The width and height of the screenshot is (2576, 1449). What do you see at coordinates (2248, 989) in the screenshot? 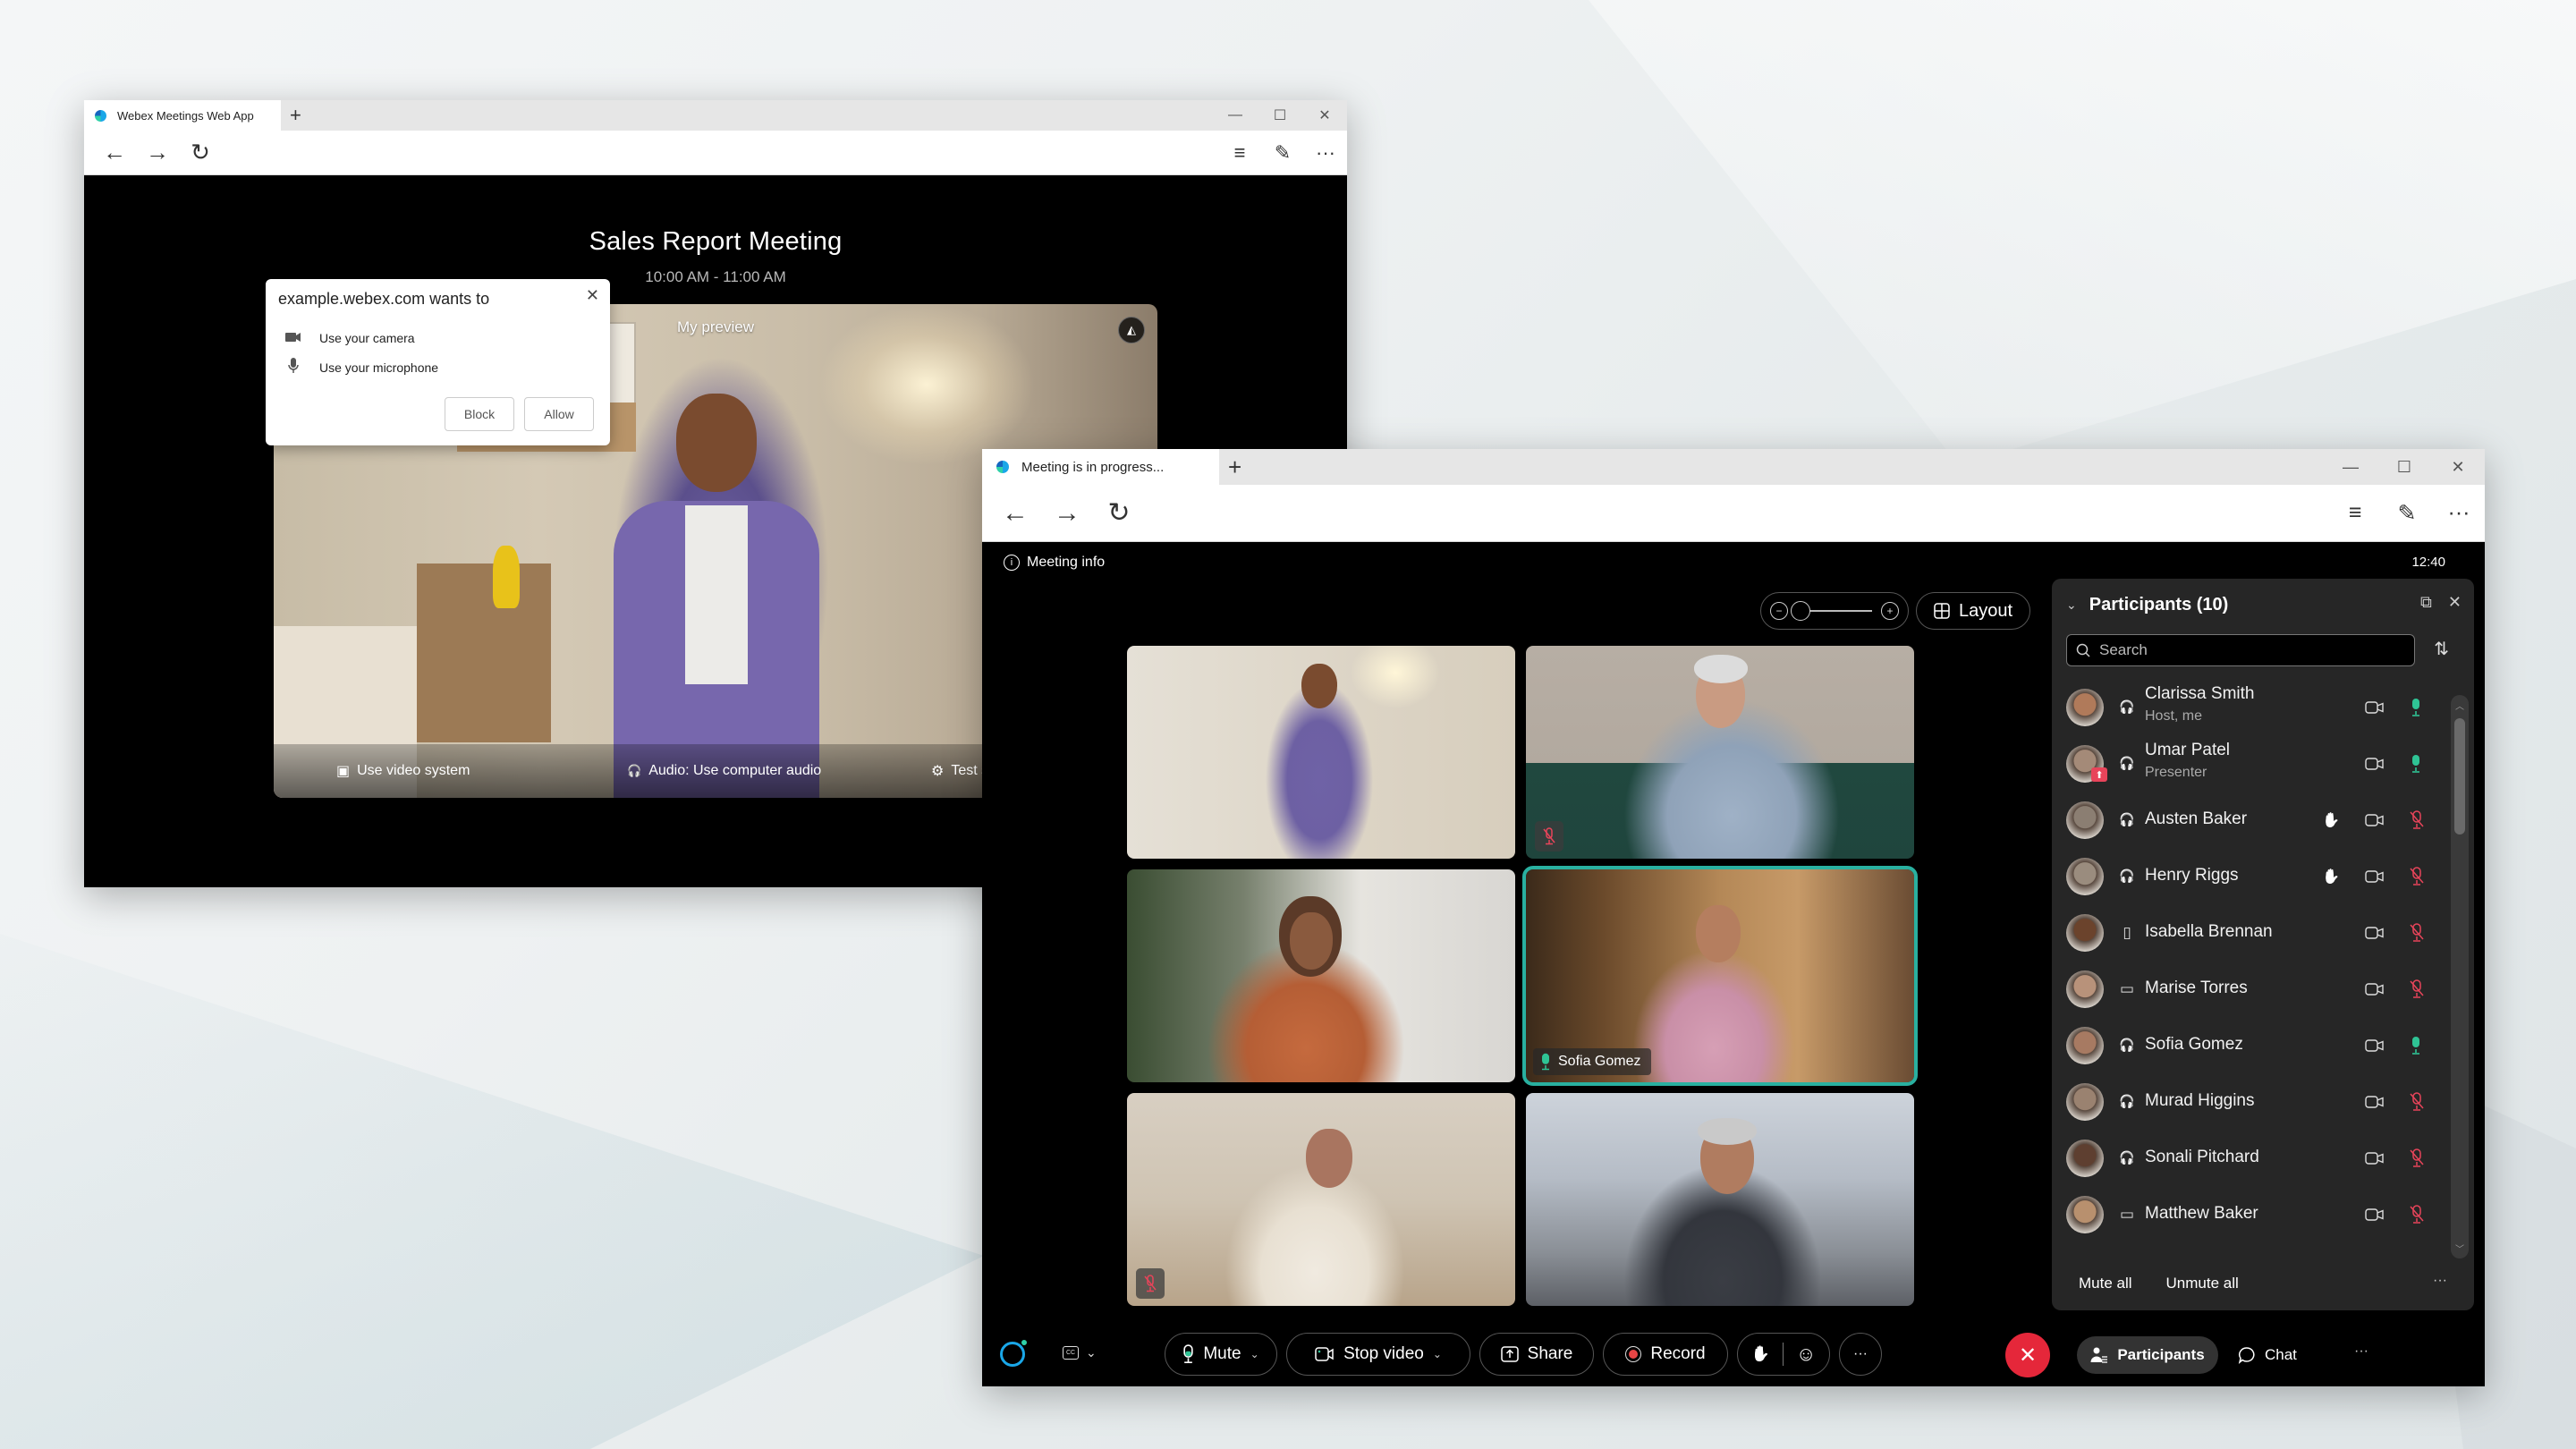
I see `participant-row: ▭ Marise Torres` at bounding box center [2248, 989].